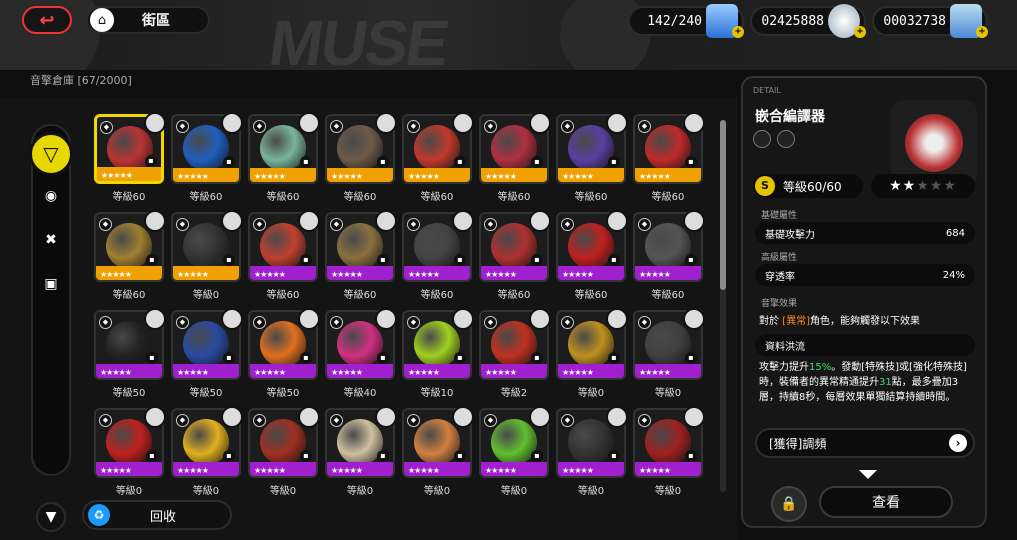  What do you see at coordinates (81, 80) in the screenshot?
I see `inventory-title: 音擎倉庫 [67/2000]` at bounding box center [81, 80].